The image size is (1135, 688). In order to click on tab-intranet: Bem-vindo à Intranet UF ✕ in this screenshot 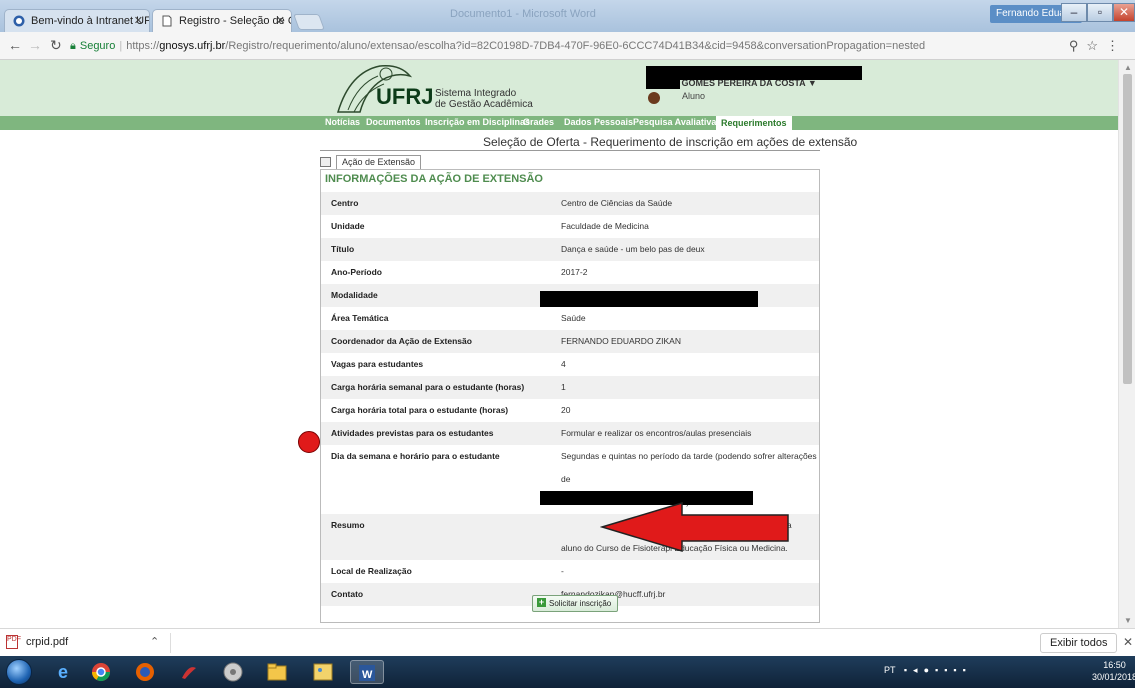, I will do `click(77, 20)`.